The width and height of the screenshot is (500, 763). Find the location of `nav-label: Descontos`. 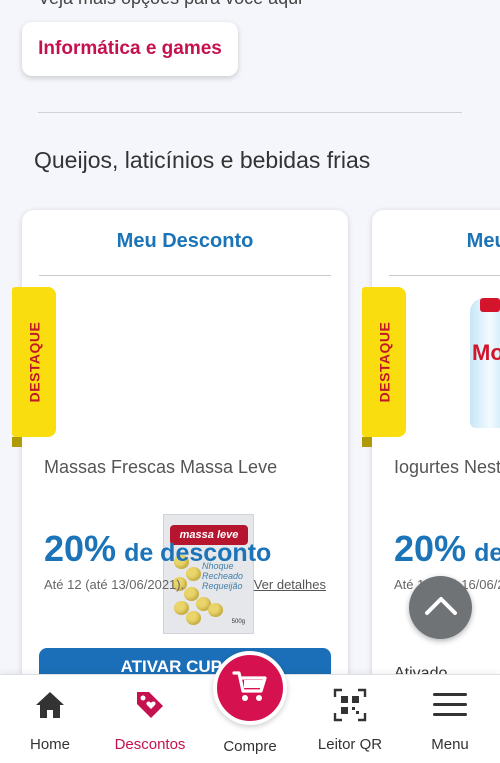

nav-label: Descontos is located at coordinates (150, 744).